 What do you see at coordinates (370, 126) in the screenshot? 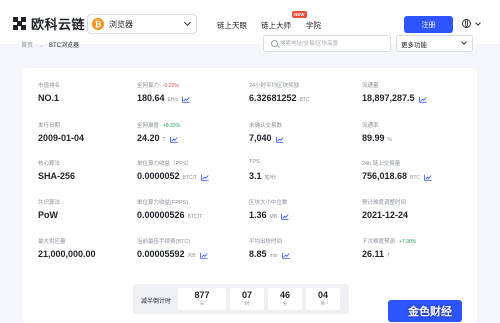
I see `stat-label: 流通率` at bounding box center [370, 126].